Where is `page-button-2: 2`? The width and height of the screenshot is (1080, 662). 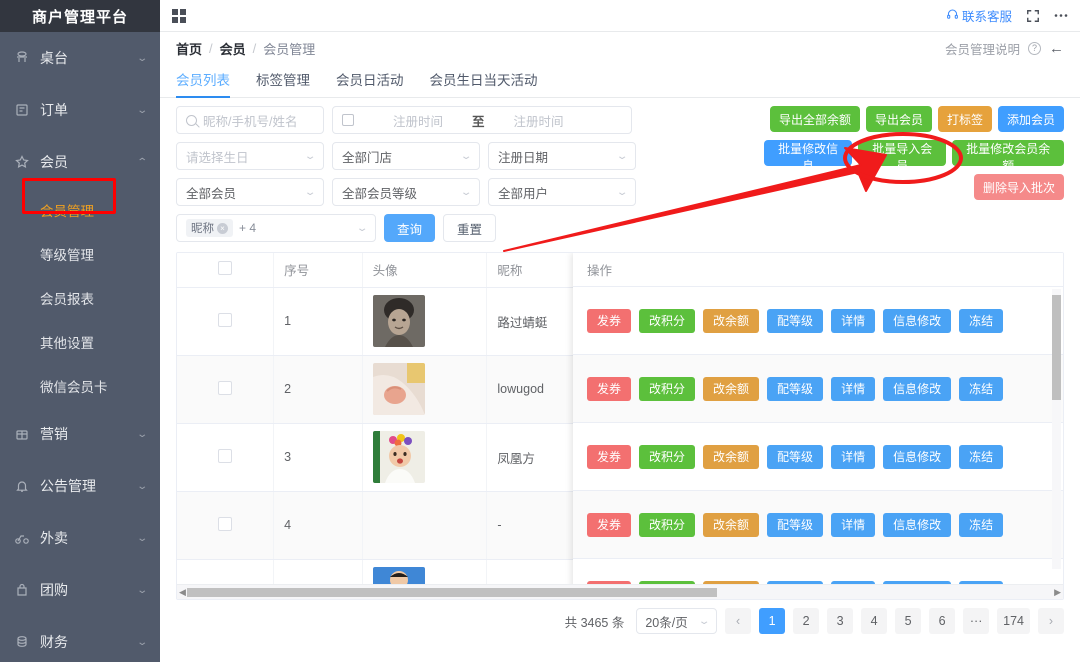 page-button-2: 2 is located at coordinates (806, 621).